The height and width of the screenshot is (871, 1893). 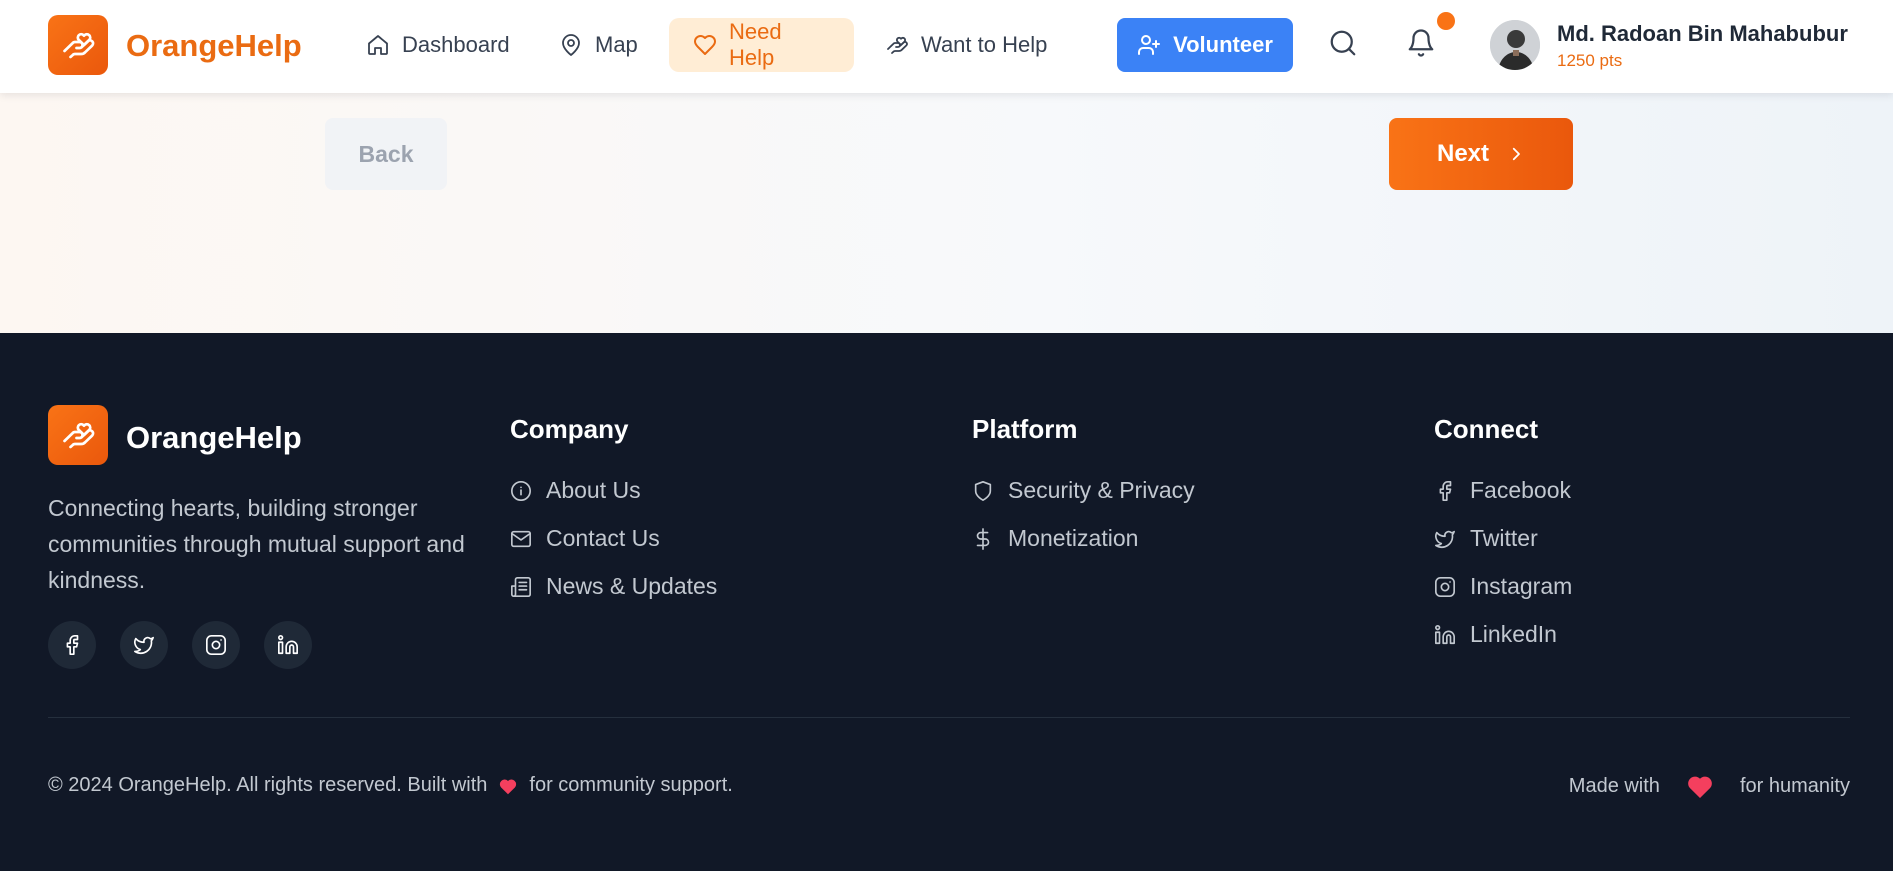 I want to click on volunteer-button: Volunteer, so click(x=1205, y=45).